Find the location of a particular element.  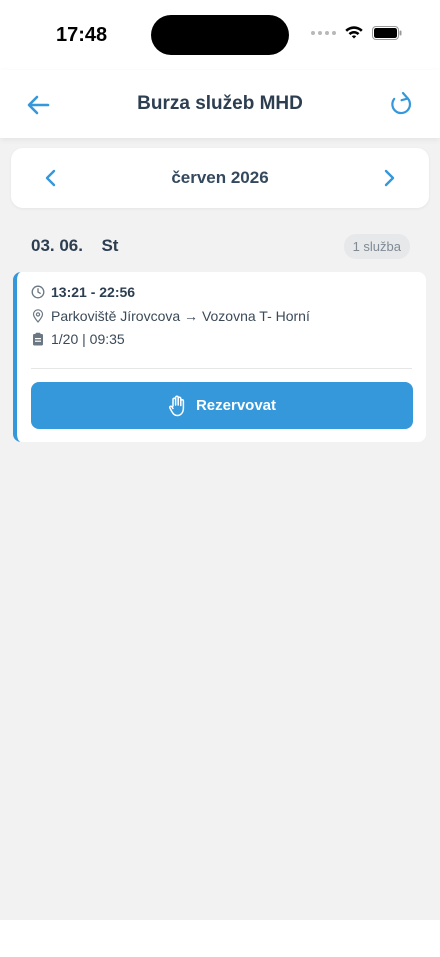

app-header: Burza služeb MHD is located at coordinates (220, 104).